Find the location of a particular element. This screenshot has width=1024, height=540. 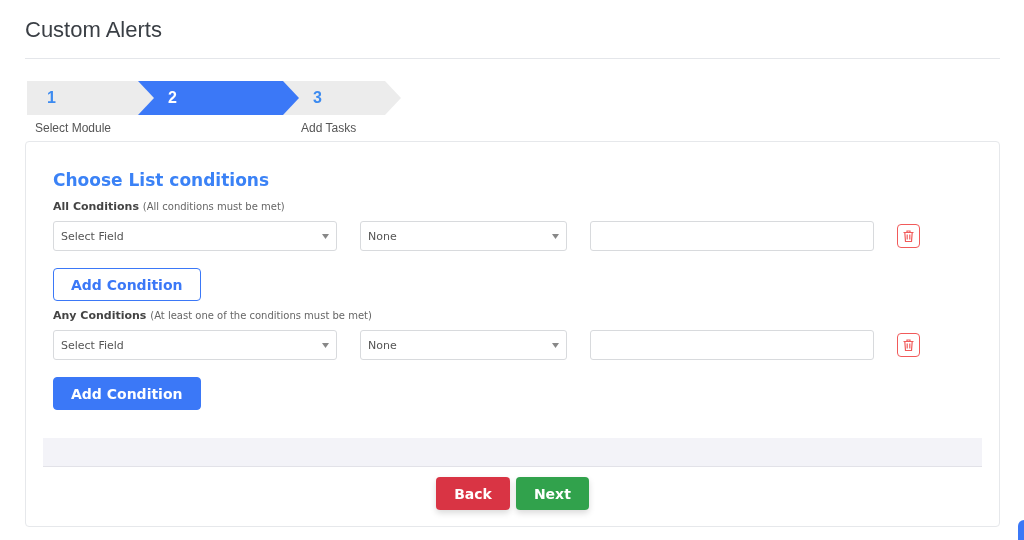

group-title: Any Conditions (At least one of the conditions must be met) is located at coordinates (213, 315).